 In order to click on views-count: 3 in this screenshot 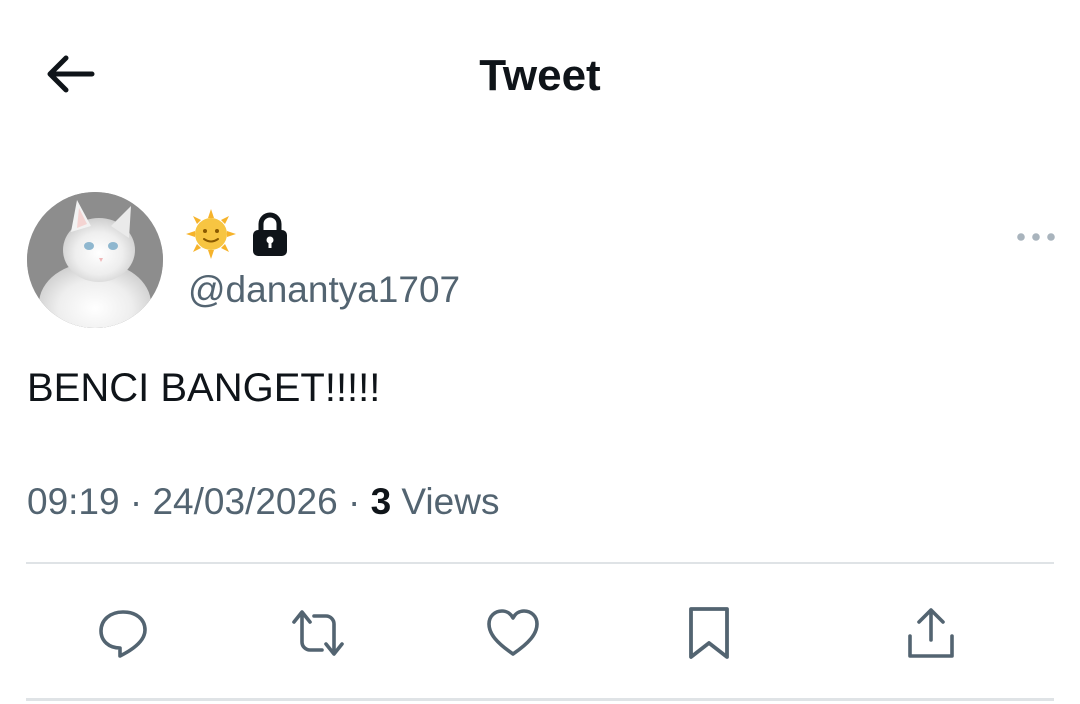, I will do `click(381, 501)`.